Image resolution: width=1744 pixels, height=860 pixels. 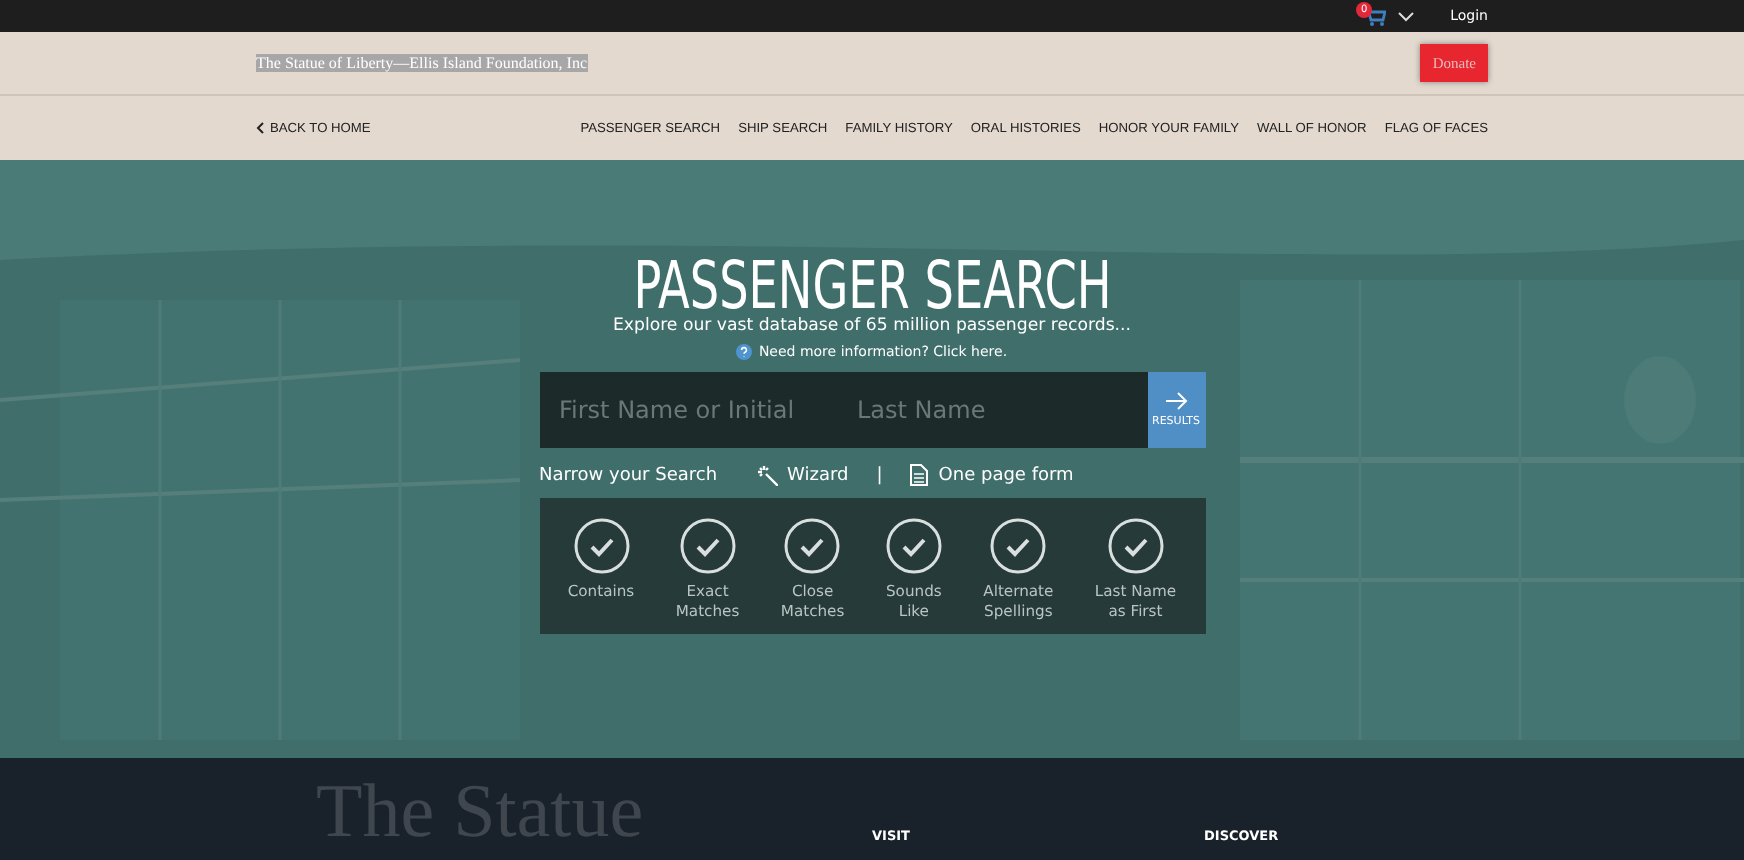 I want to click on chevron-down-icon, so click(x=1406, y=16).